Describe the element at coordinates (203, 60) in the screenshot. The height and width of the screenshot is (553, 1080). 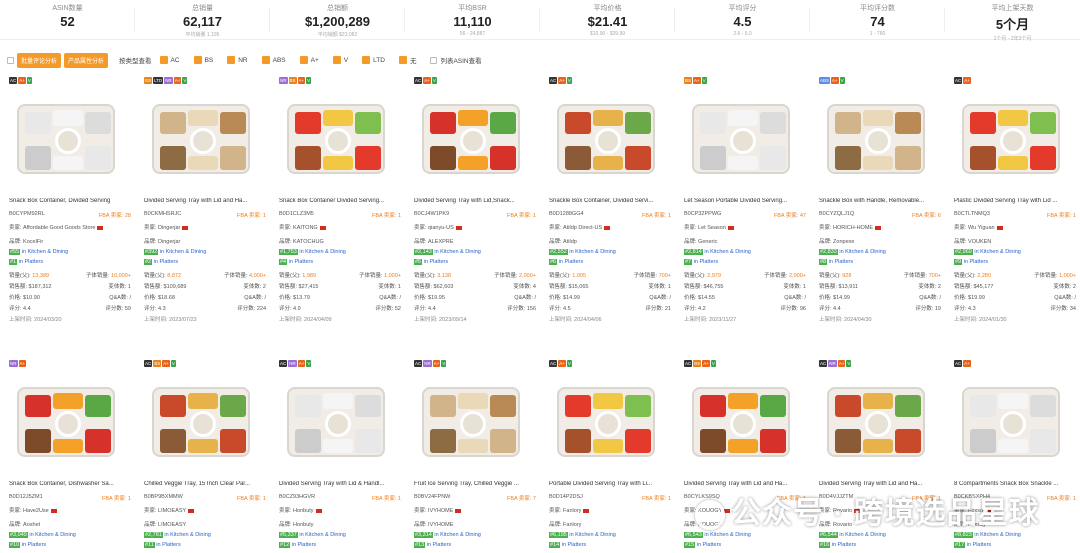
I see `filter-bs: BS` at that location.